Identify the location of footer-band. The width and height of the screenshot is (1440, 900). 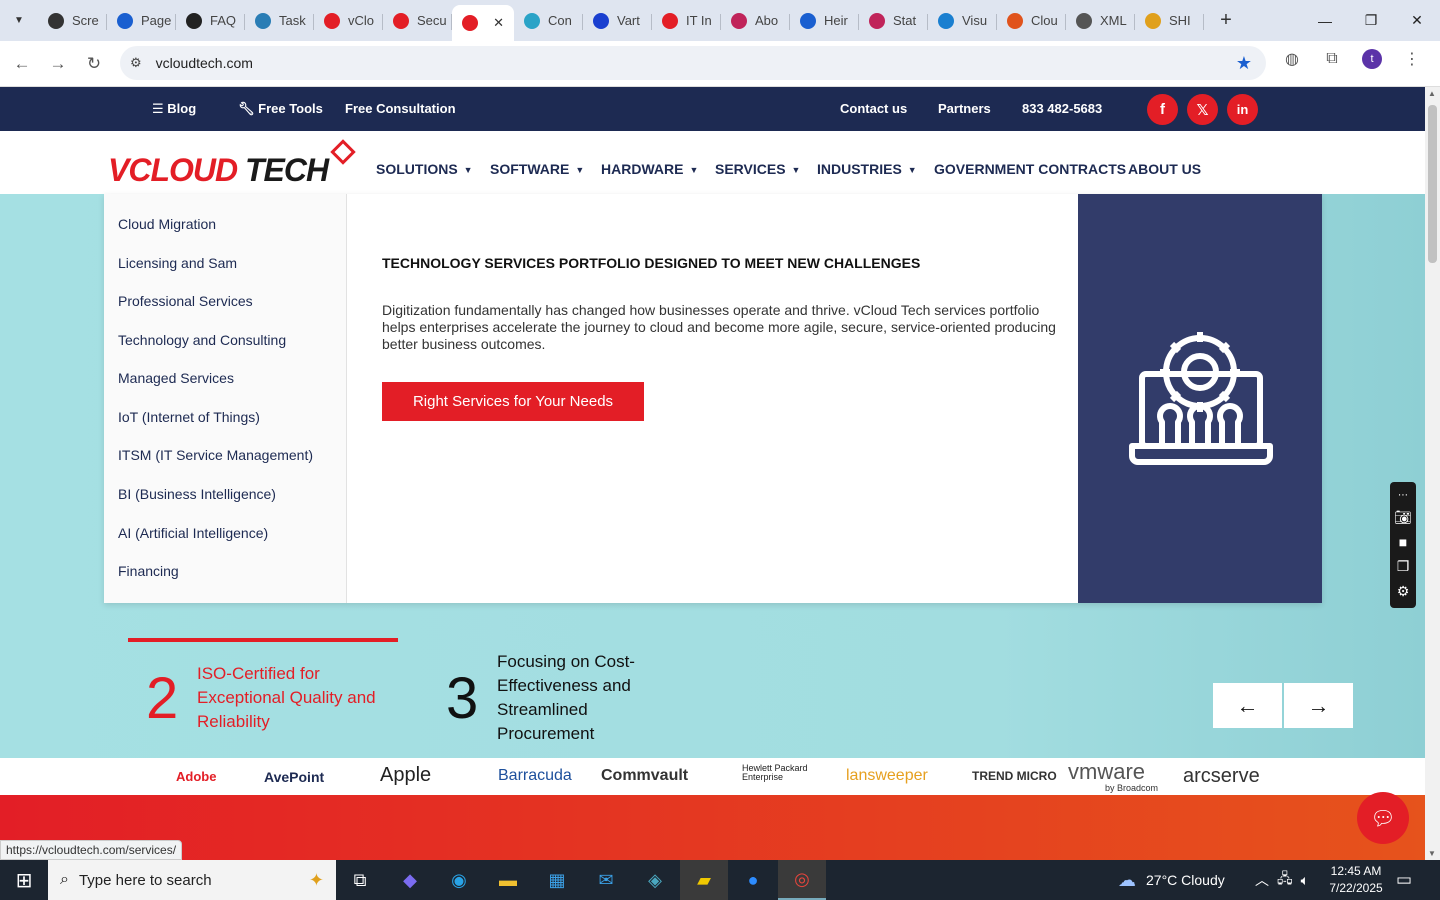
(712, 827).